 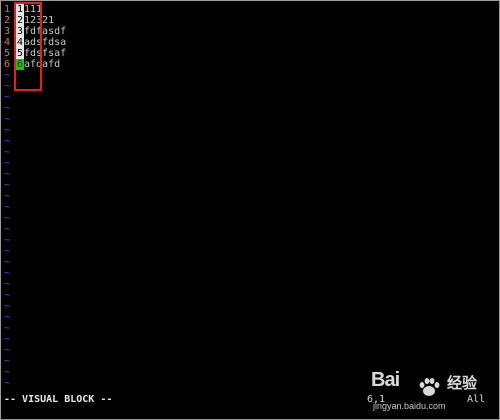 I want to click on empty-line-markers: ~ ~ ~ ~ ~ ~ ~ ~ ~ ~ ~ ~ ~ ~ ~ ~ ~ ~ ~ ~ ~ ~ ~ ~ ~ ~ ~ ~ ~, so click(x=35, y=229).